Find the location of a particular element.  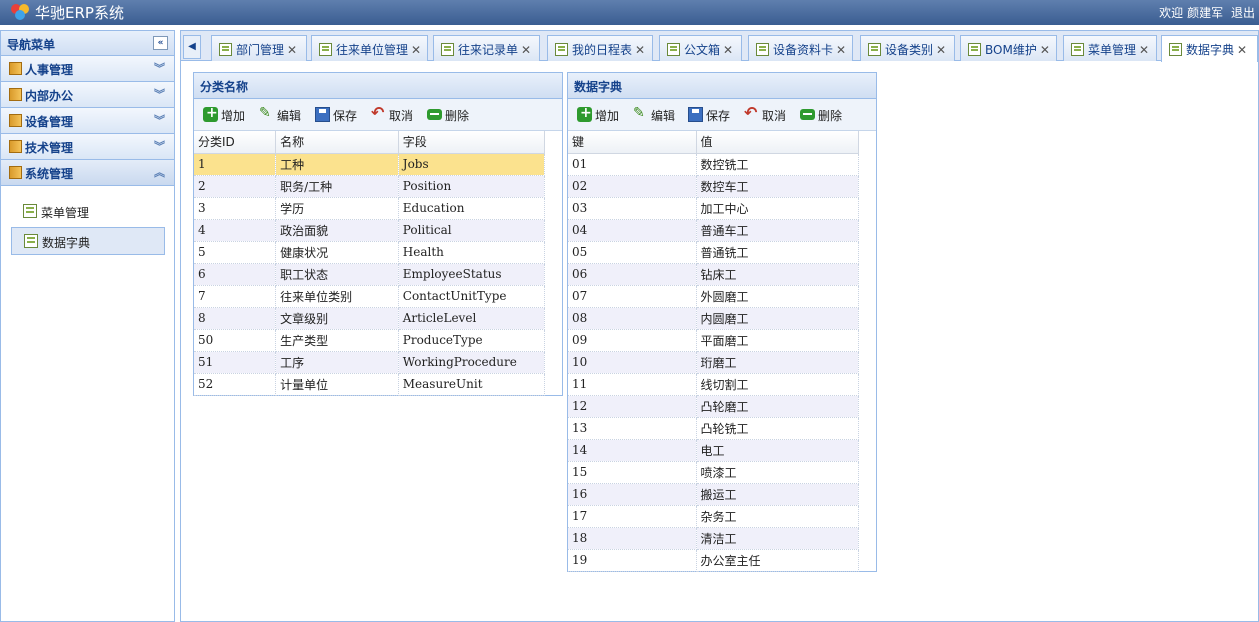

table-row: 17 杂务工 is located at coordinates (722, 516).